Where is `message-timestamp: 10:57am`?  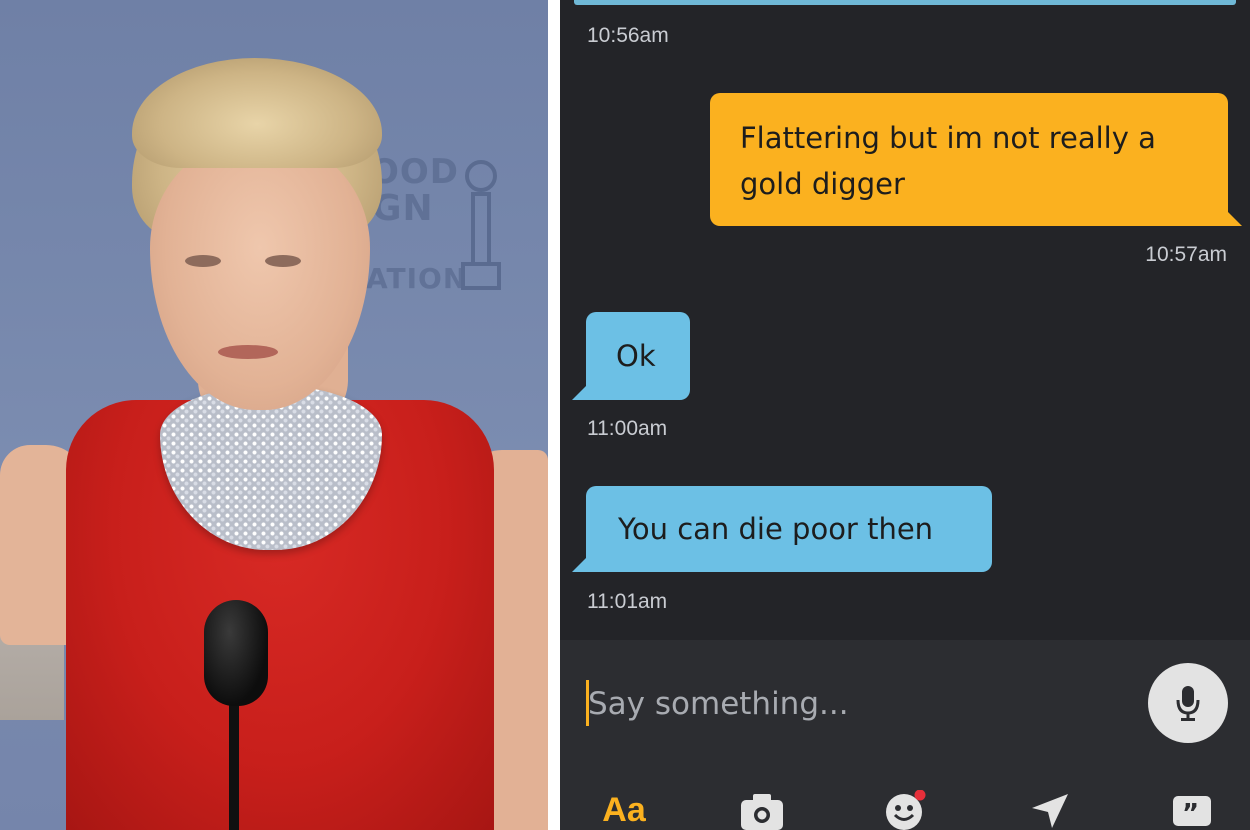
message-timestamp: 10:57am is located at coordinates (1186, 254).